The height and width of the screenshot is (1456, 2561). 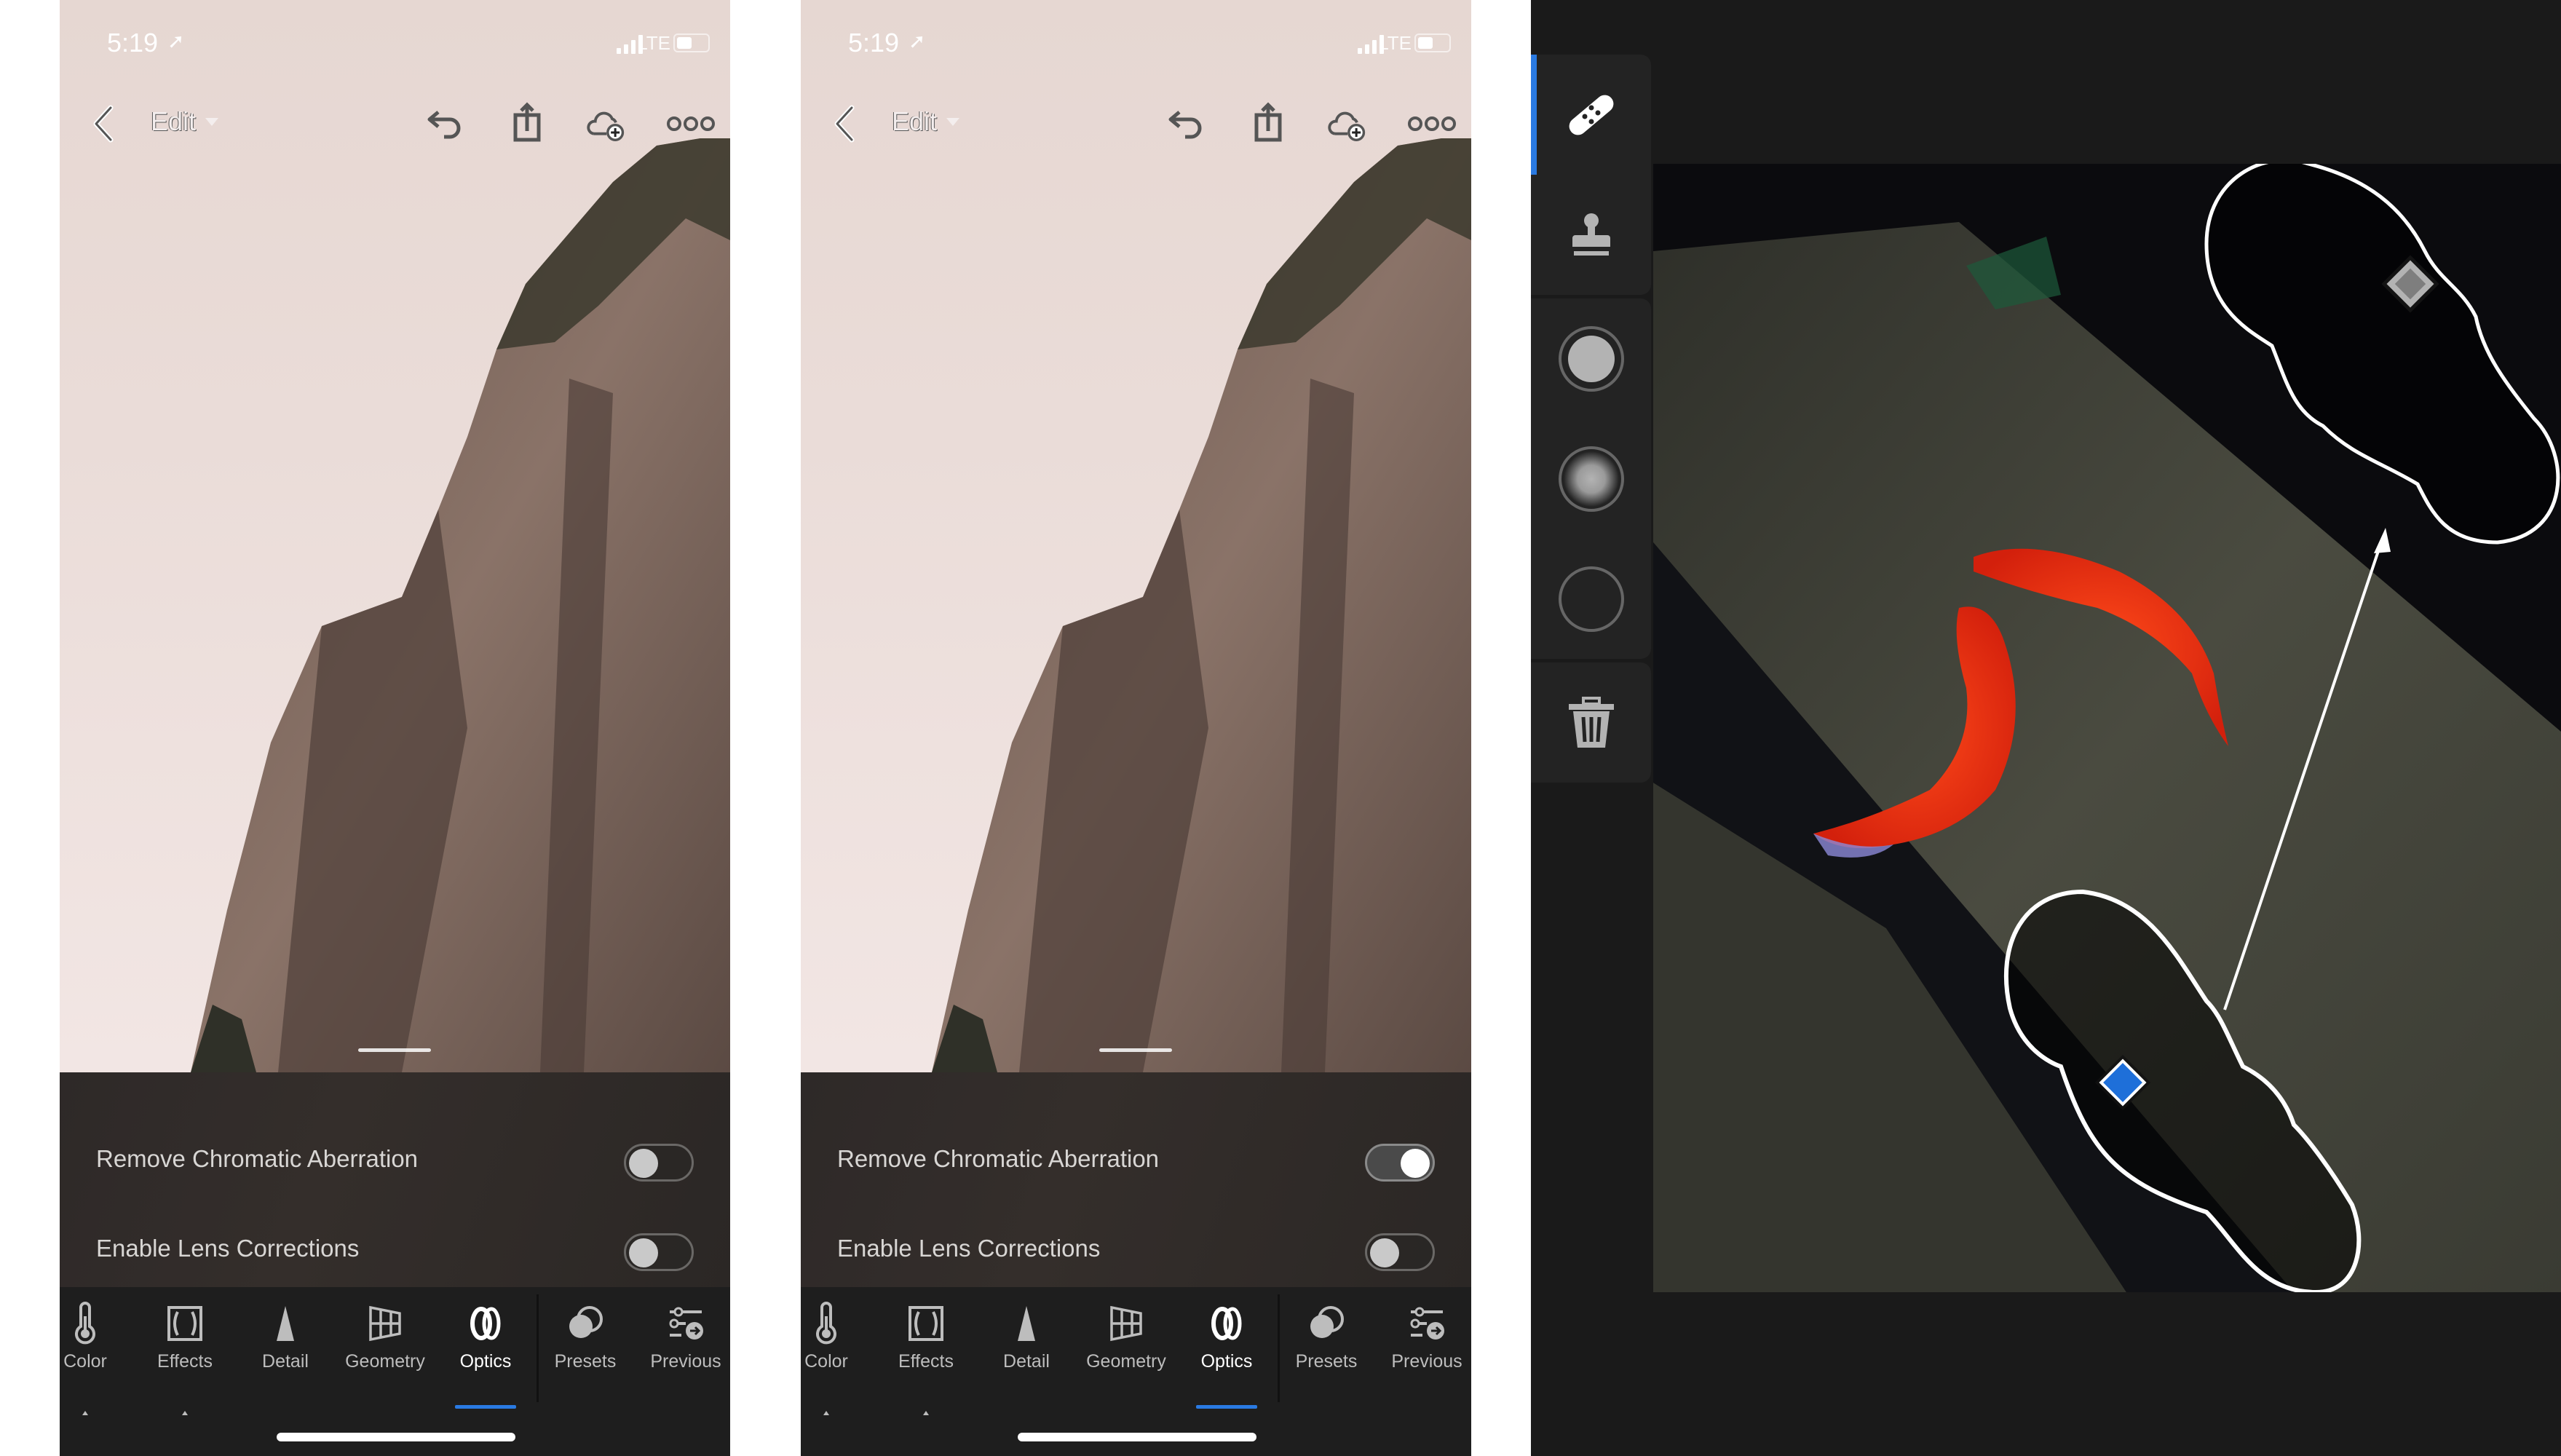 I want to click on delete-group, so click(x=1591, y=722).